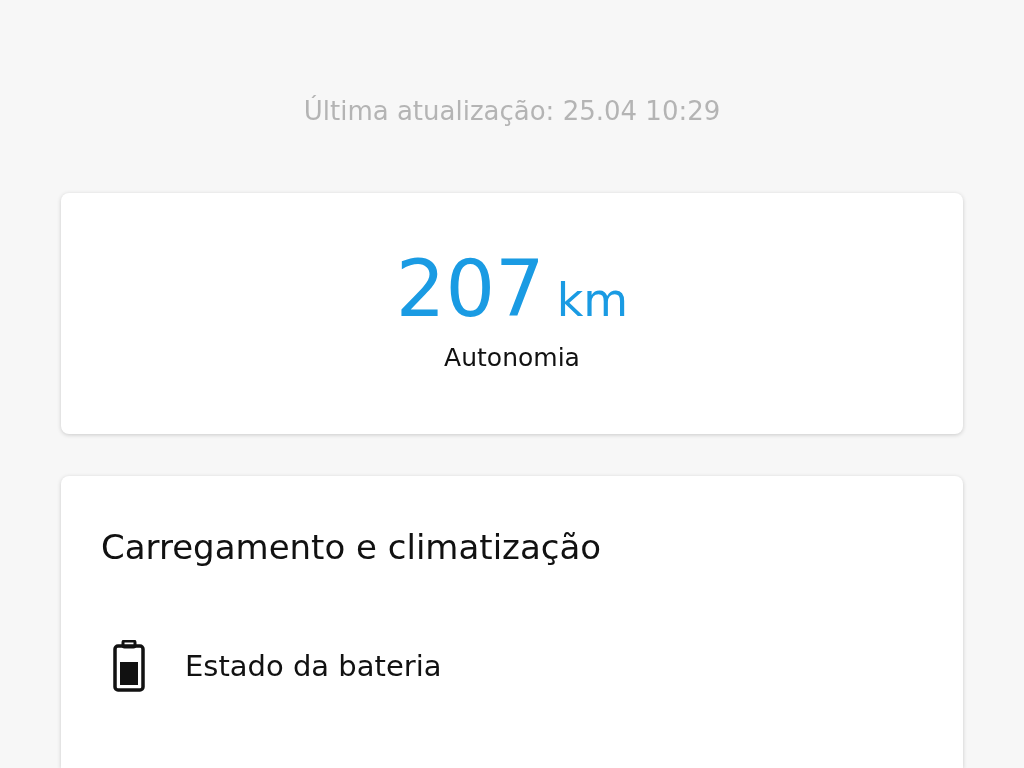  Describe the element at coordinates (470, 289) in the screenshot. I see `range-value: 207` at that location.